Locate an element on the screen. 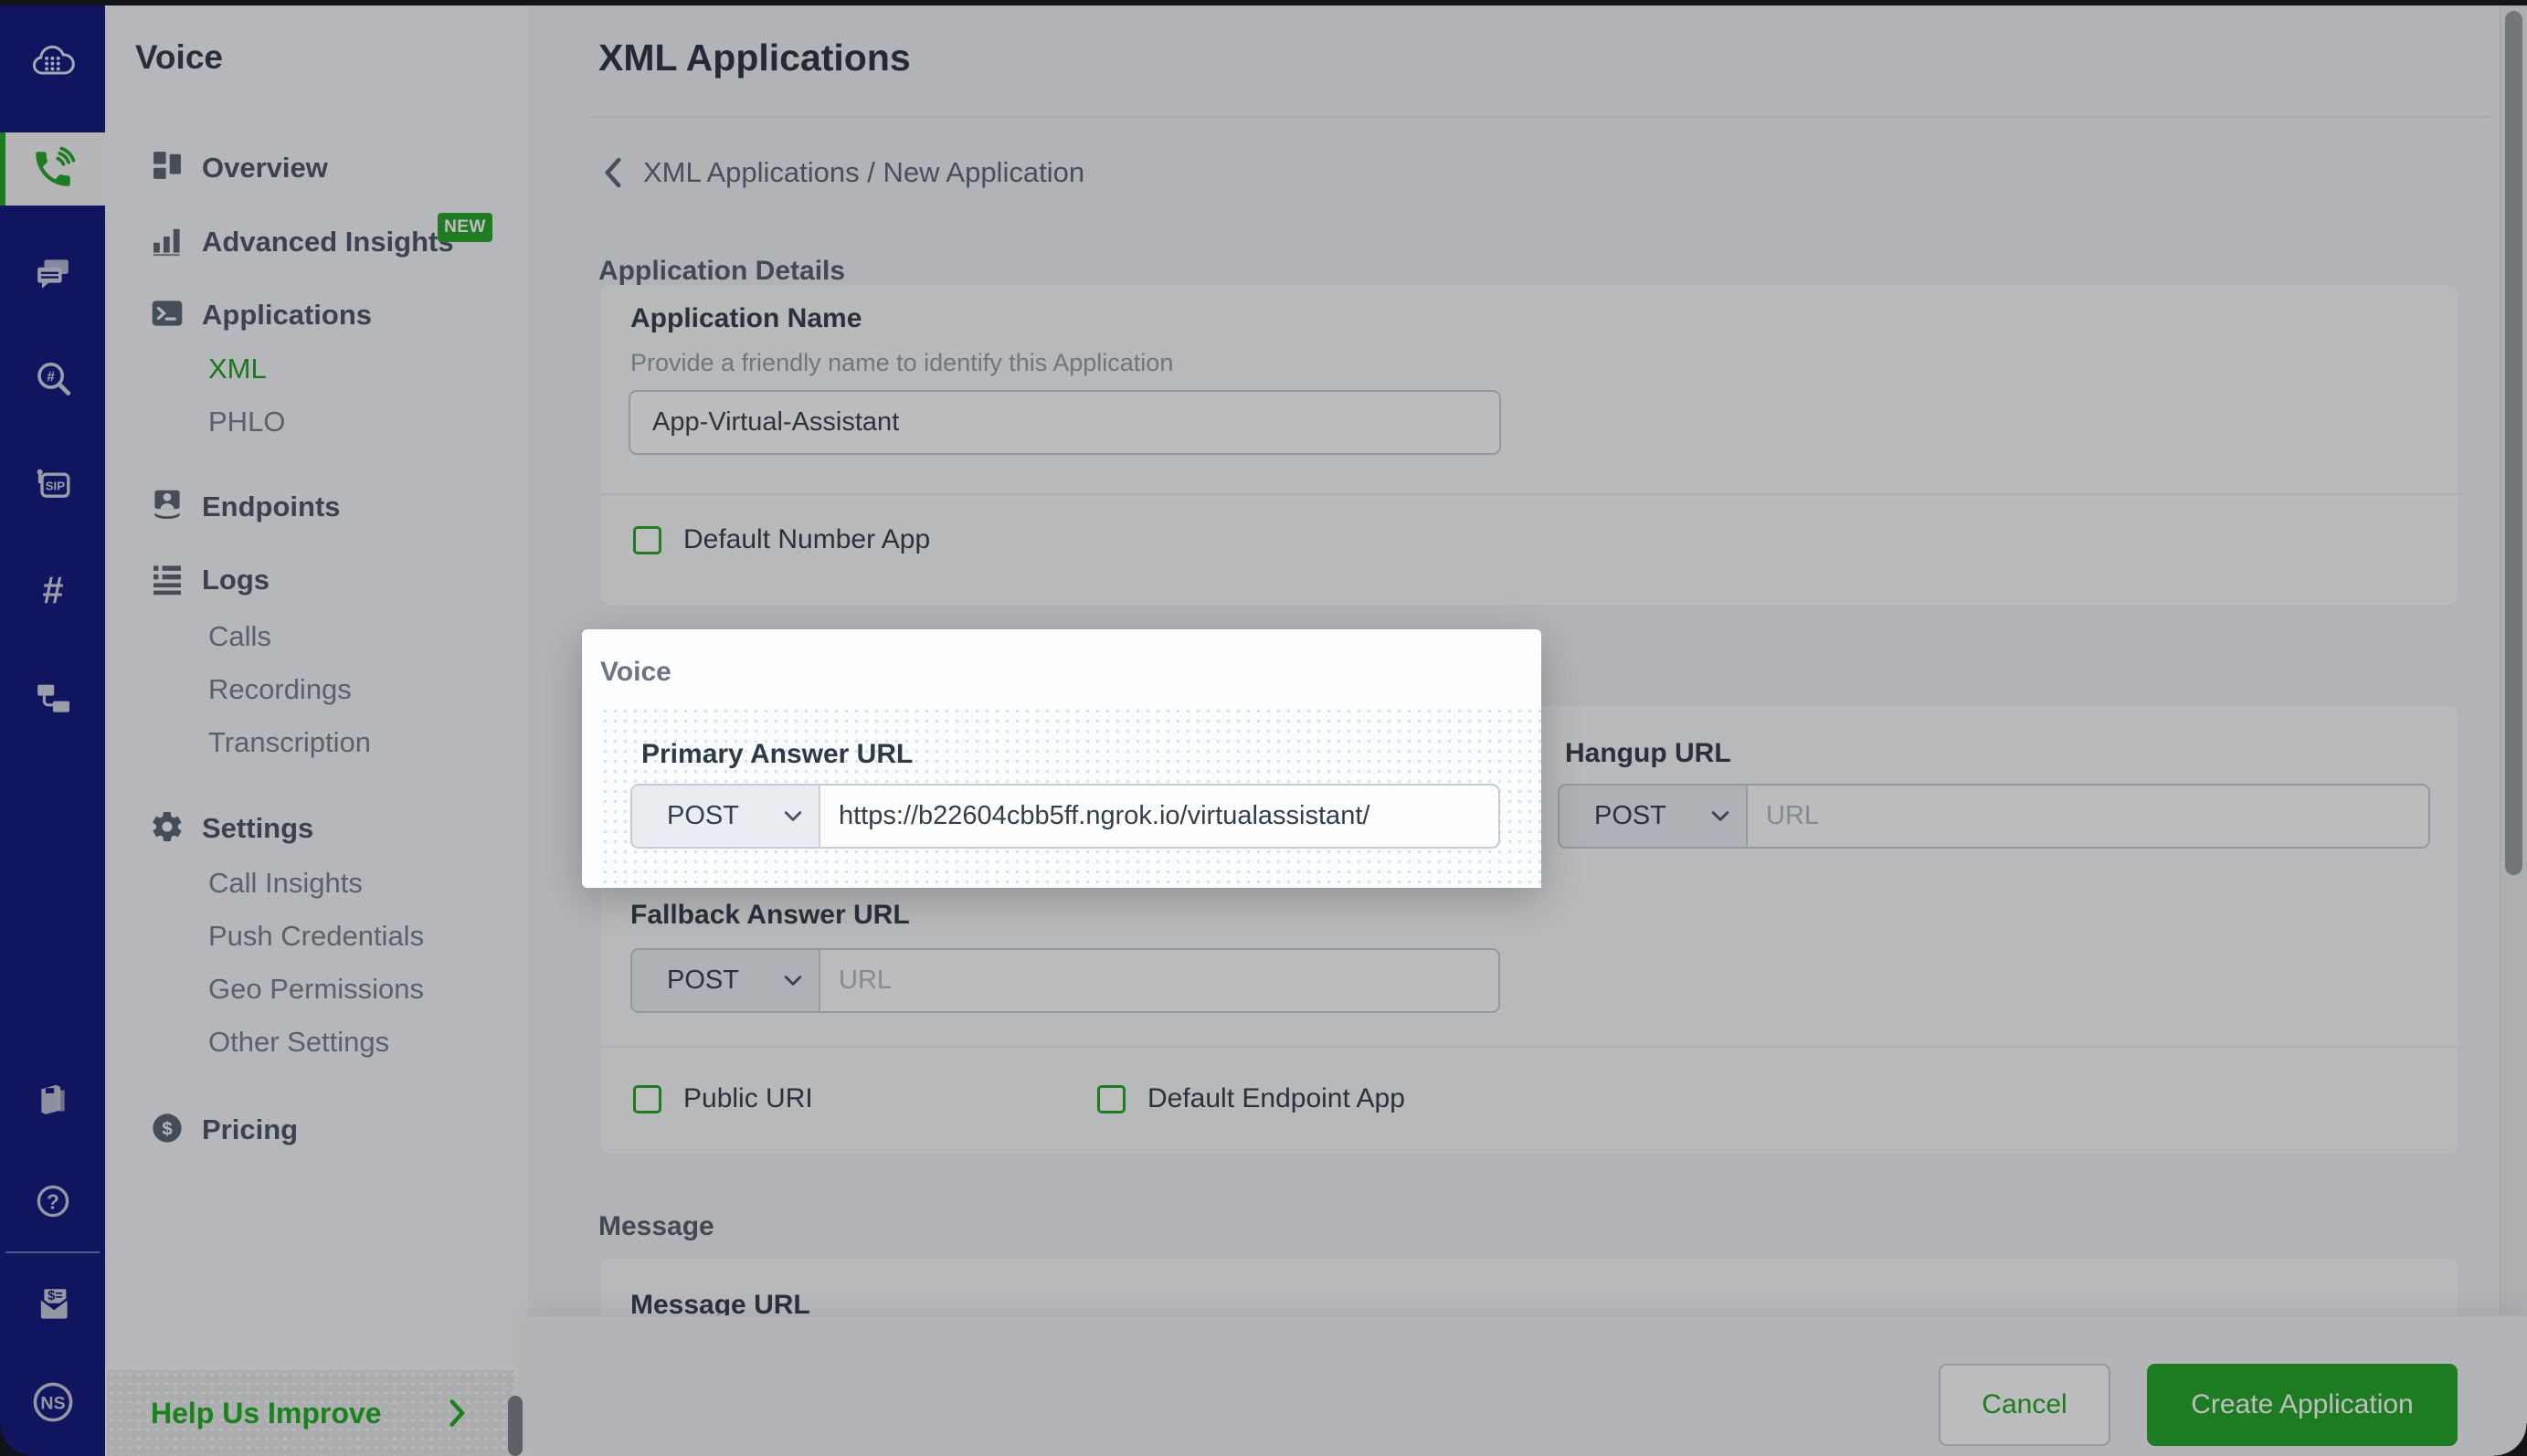 The image size is (2527, 1456). voice-section-heading: Voice is located at coordinates (635, 672).